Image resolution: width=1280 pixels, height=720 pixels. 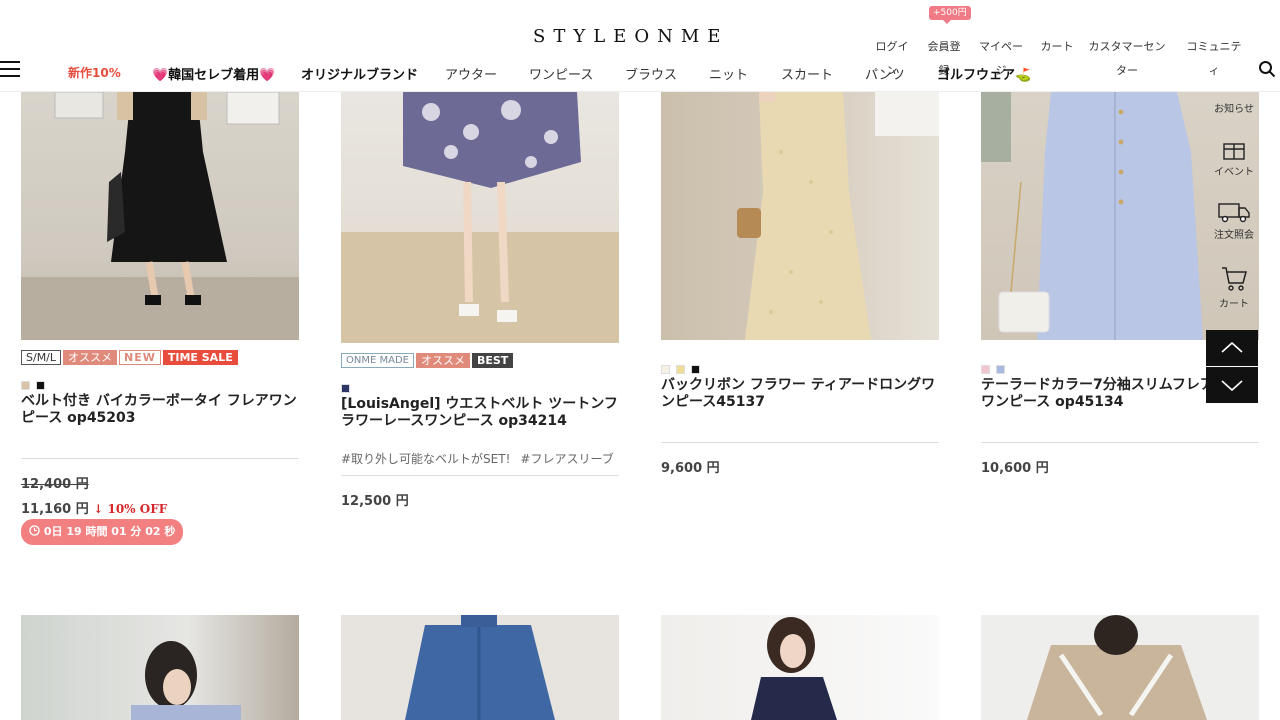 I want to click on truck-icon, so click(x=1234, y=213).